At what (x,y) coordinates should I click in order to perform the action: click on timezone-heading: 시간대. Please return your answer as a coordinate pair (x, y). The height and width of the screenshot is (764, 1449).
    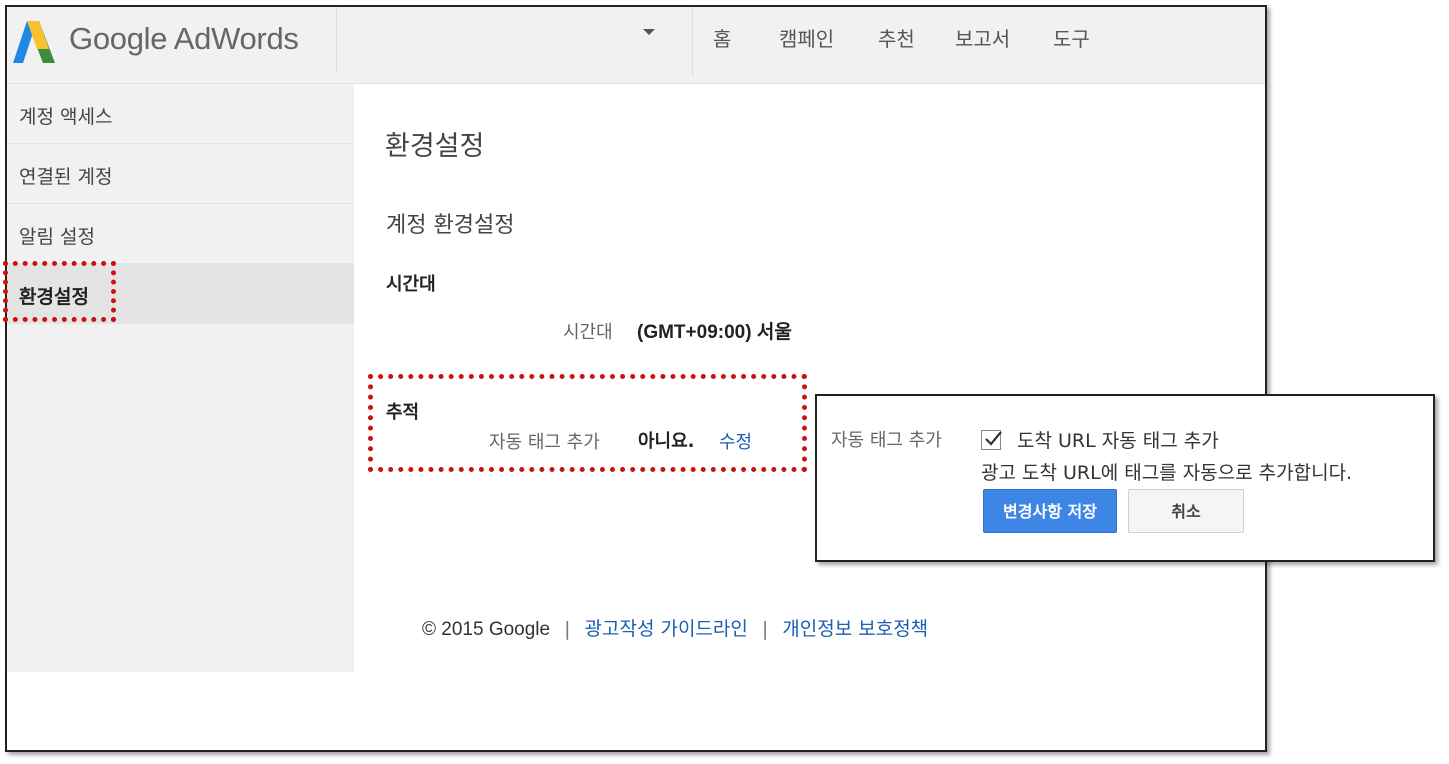
    Looking at the image, I should click on (411, 284).